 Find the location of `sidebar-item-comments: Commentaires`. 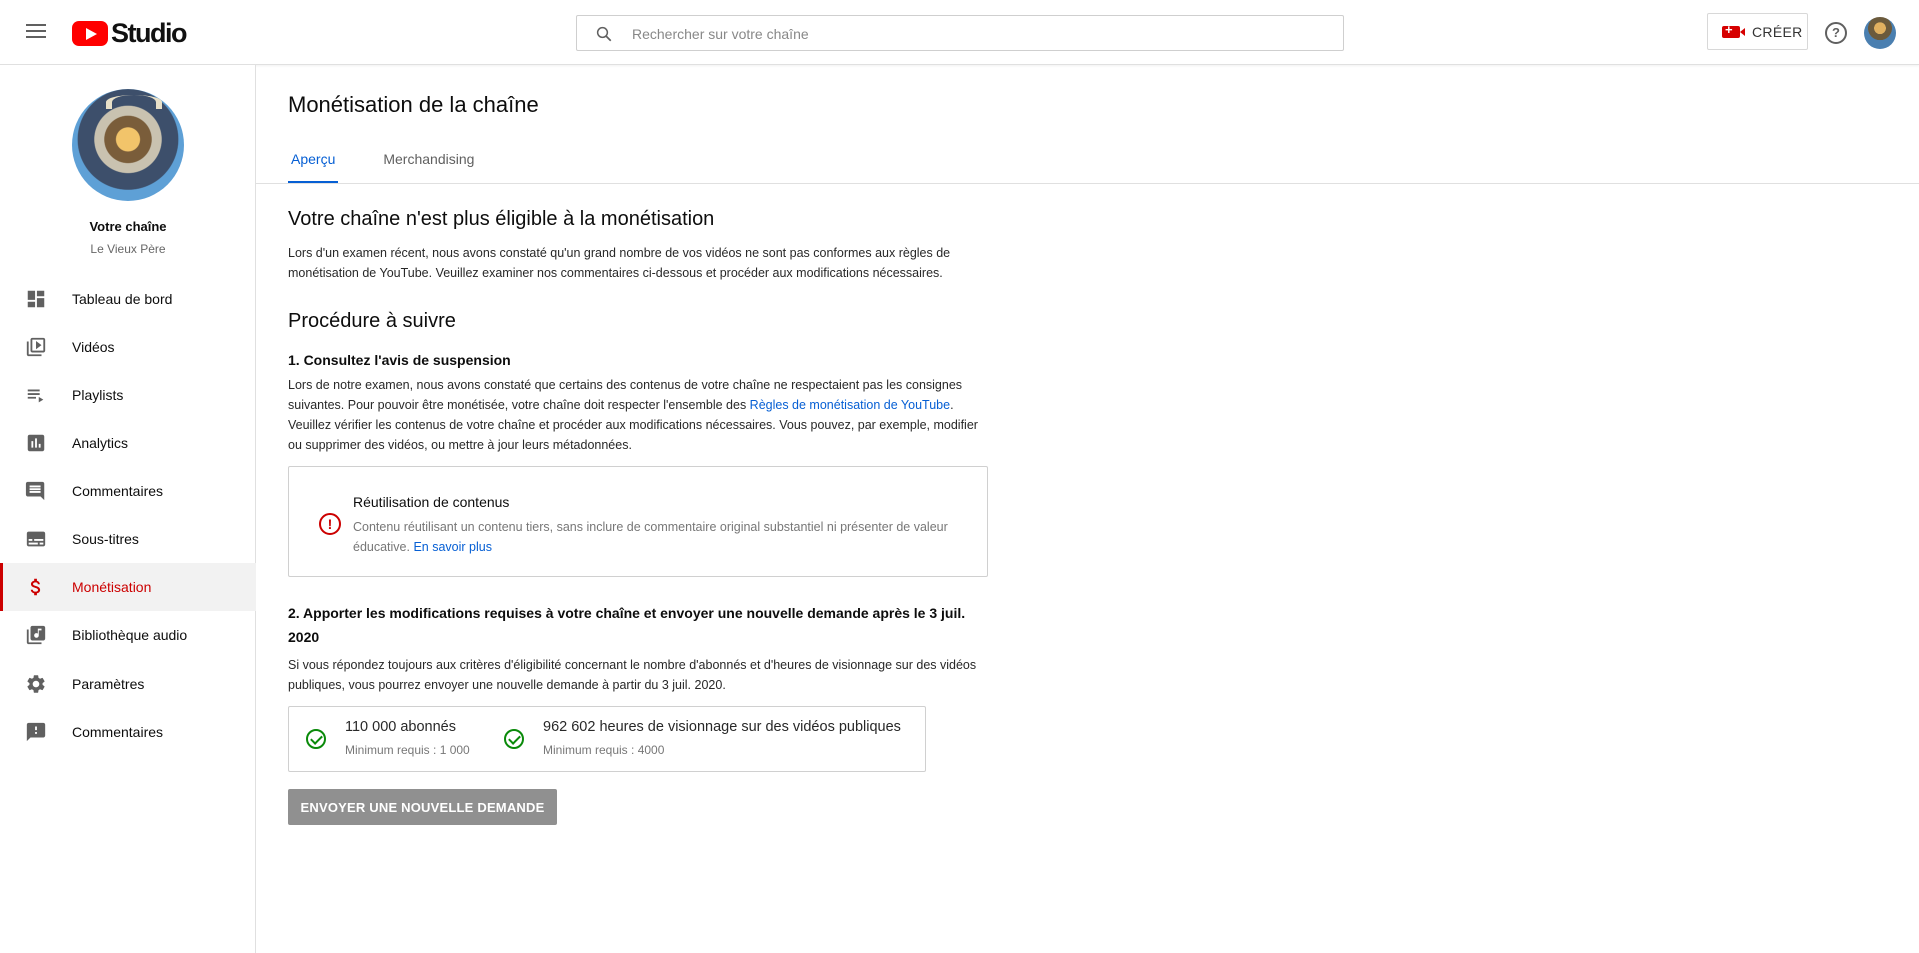

sidebar-item-comments: Commentaires is located at coordinates (128, 491).